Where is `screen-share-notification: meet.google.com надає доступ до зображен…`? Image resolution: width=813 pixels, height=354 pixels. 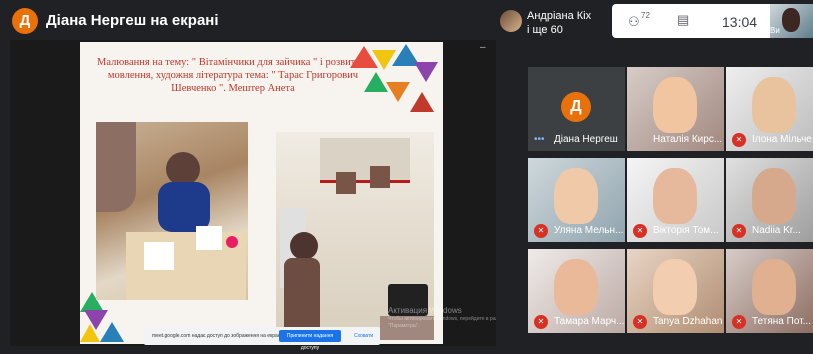 screen-share-notification: meet.google.com надає доступ до зображен… is located at coordinates (262, 339).